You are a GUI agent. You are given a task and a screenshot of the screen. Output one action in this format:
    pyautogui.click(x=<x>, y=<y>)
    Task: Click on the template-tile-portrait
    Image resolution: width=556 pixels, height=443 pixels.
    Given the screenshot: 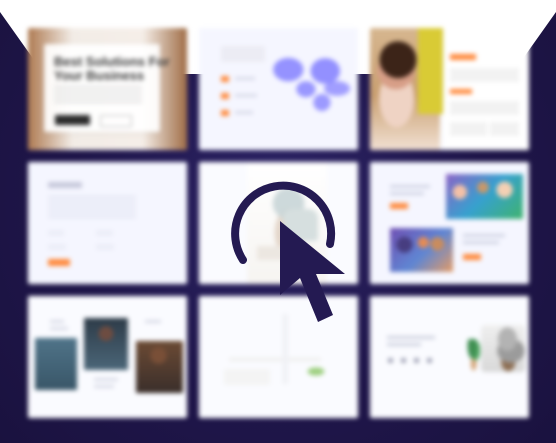 What is the action you would take?
    pyautogui.click(x=449, y=89)
    